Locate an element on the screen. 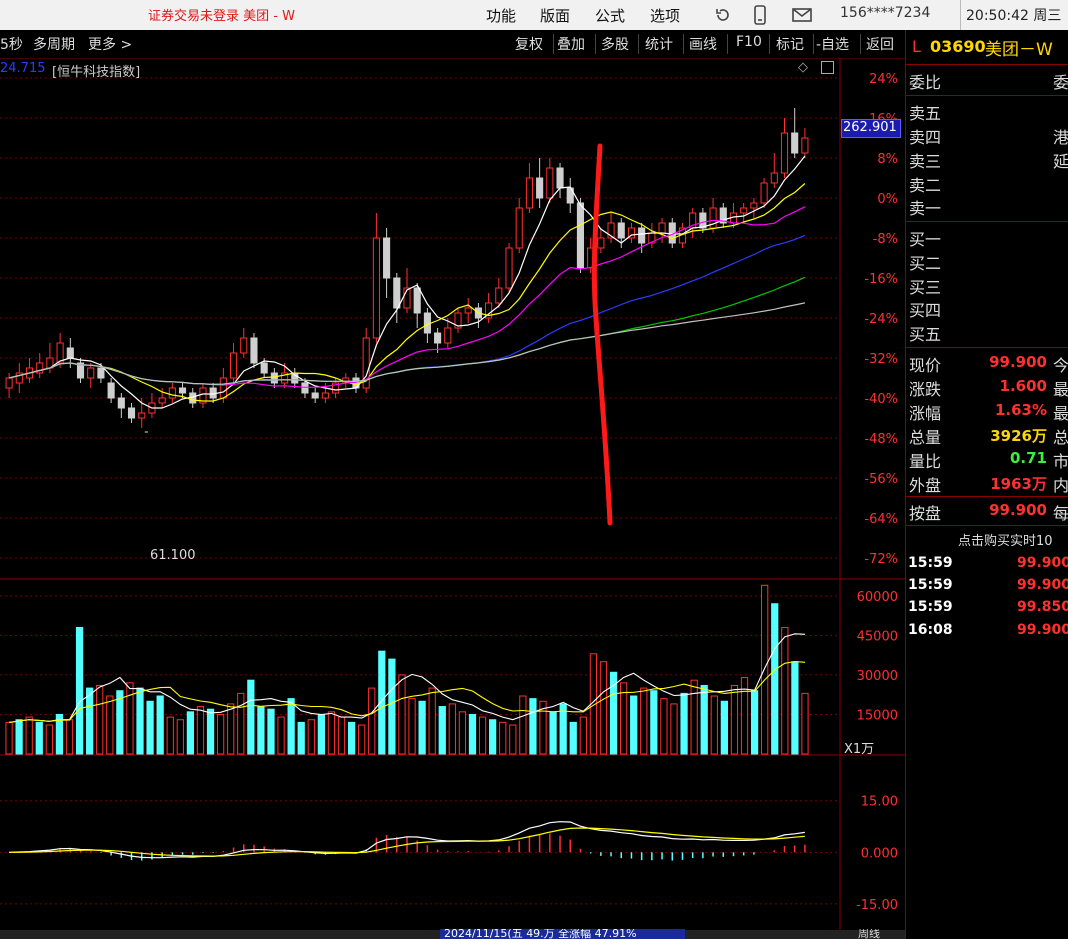 This screenshot has height=939, width=1068. y-tick-label: -32% is located at coordinates (881, 359).